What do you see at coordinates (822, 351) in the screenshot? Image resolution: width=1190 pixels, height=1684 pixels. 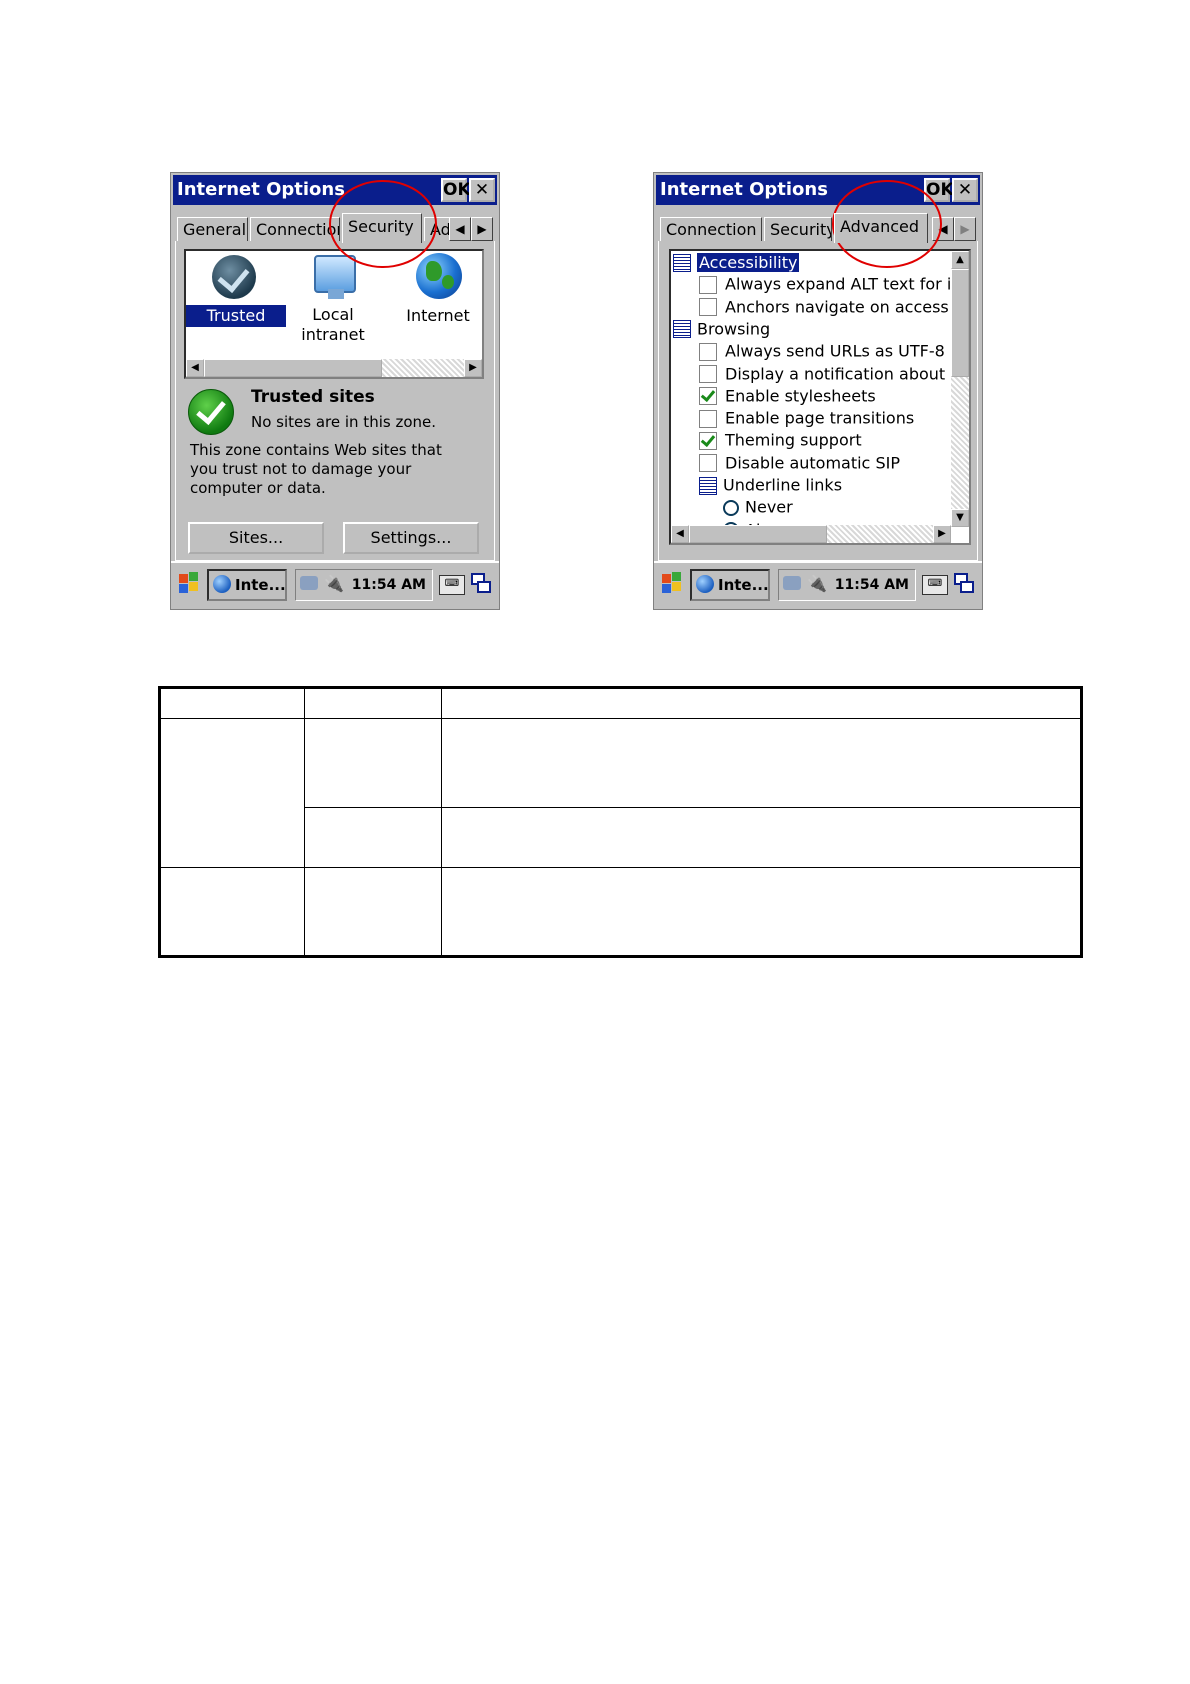 I see `setting-checkbox: Always send URLs as UTF-8` at bounding box center [822, 351].